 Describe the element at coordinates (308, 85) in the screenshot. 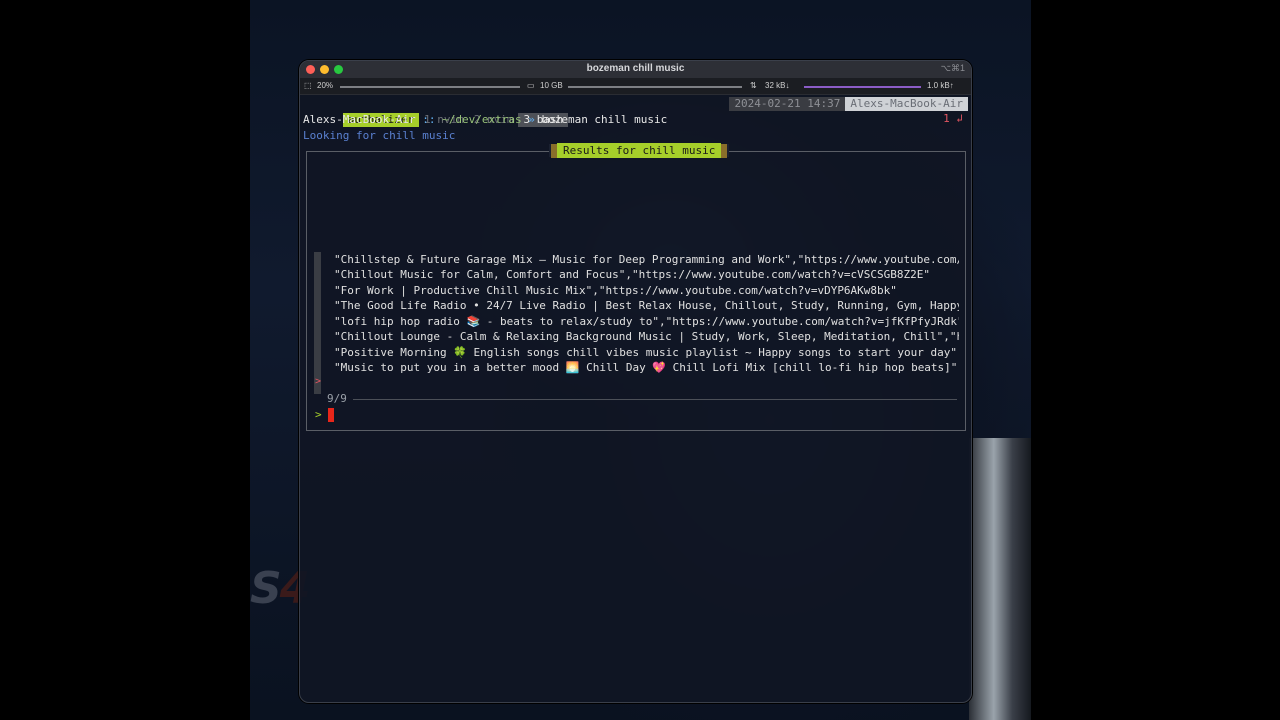

I see `cpu-icon: ⬚` at that location.